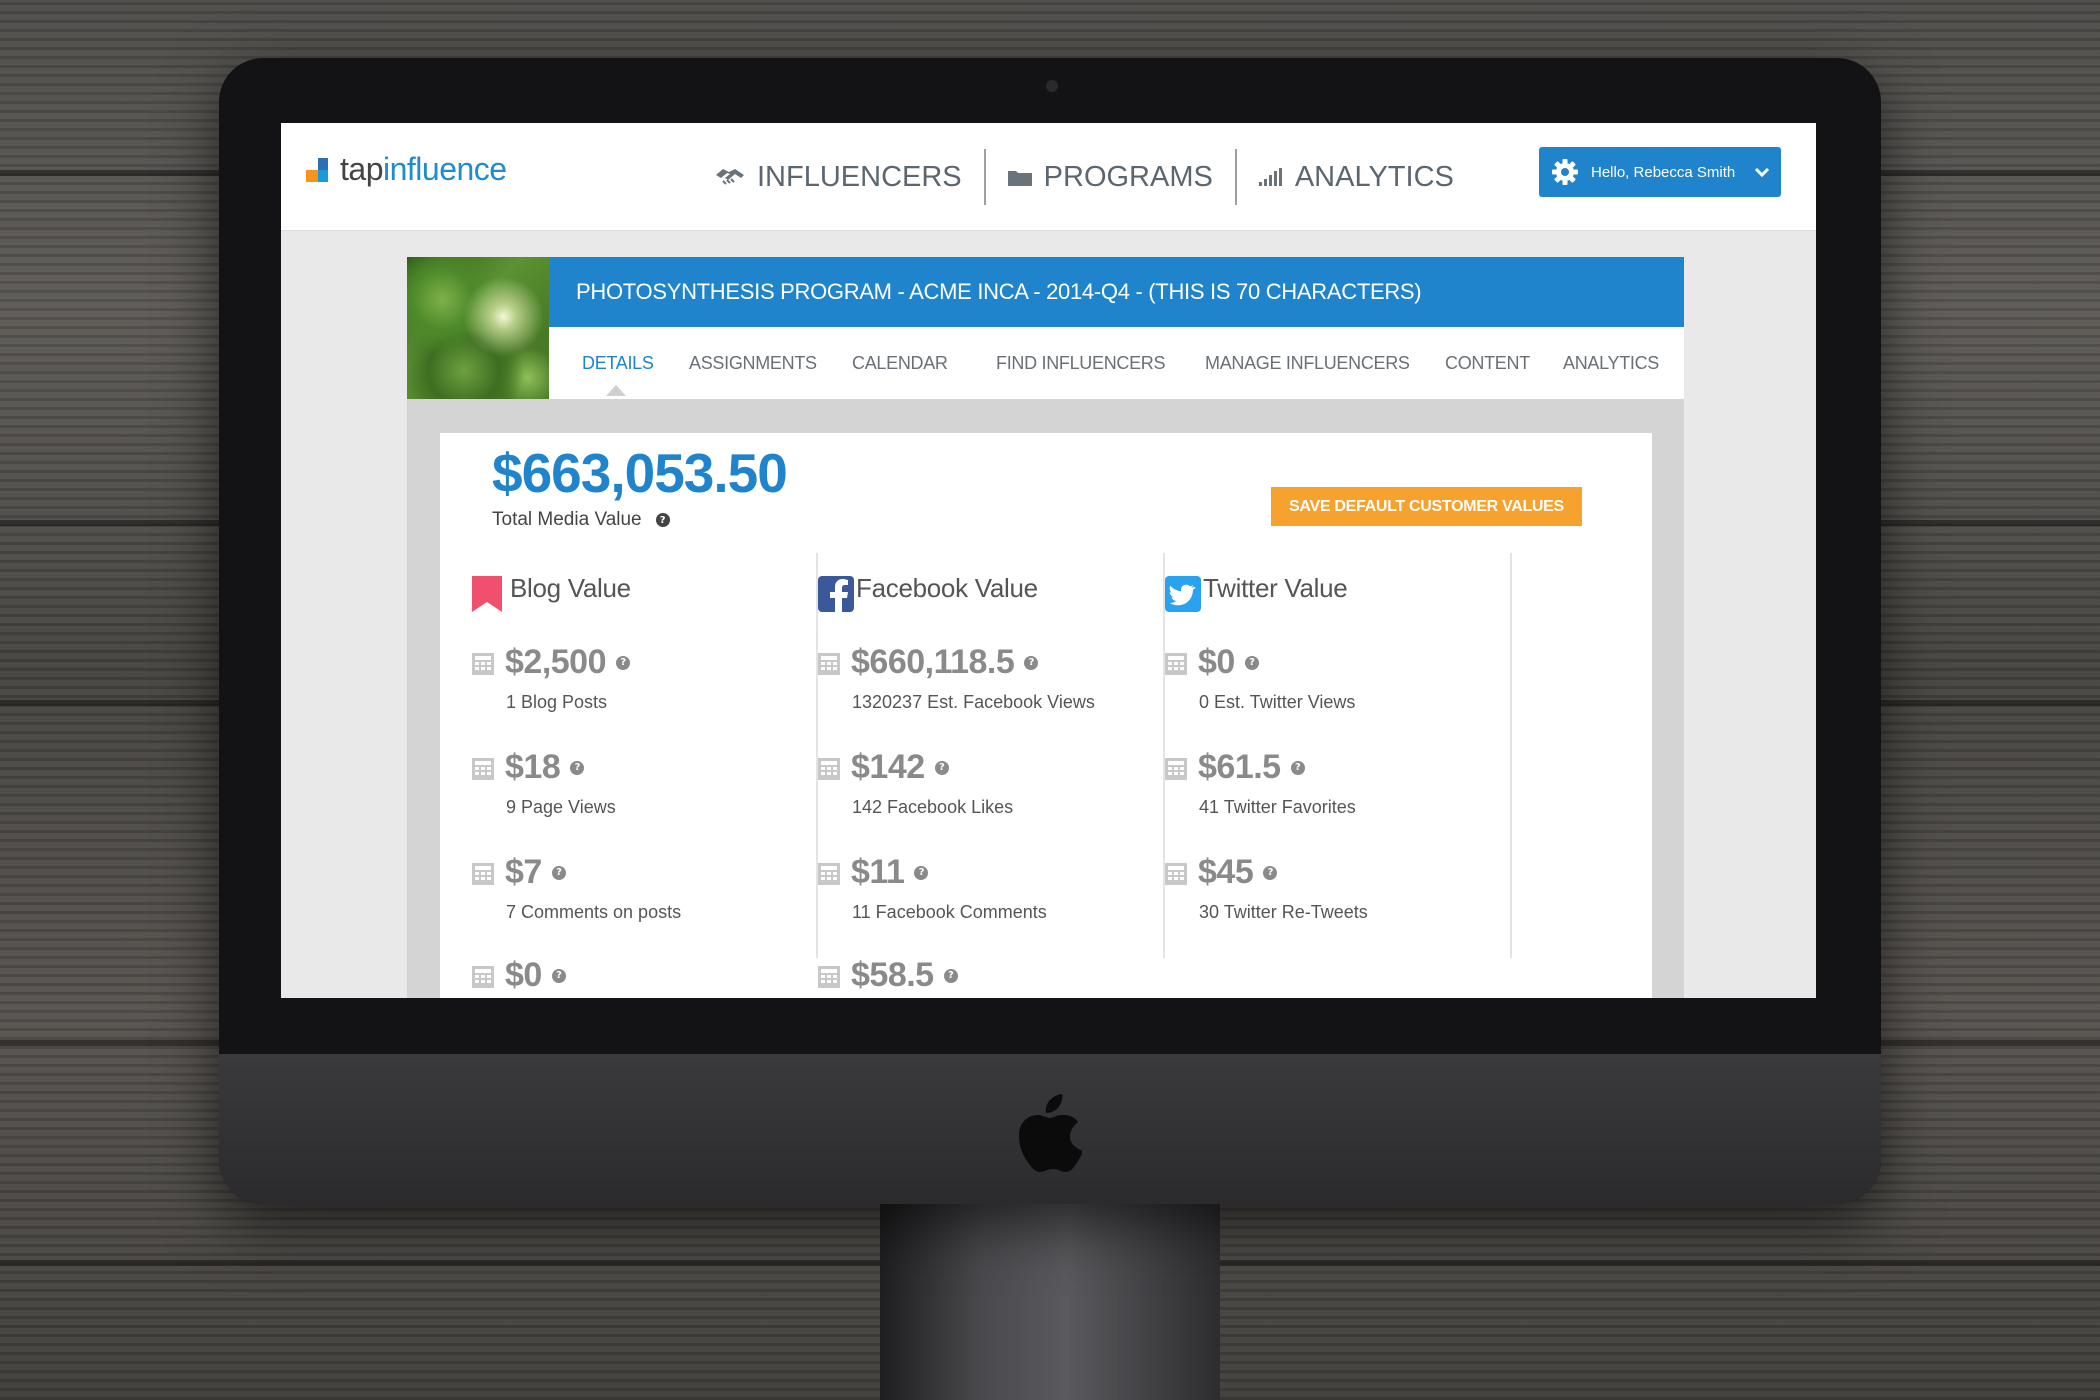 The width and height of the screenshot is (2100, 1400). Describe the element at coordinates (640, 473) in the screenshot. I see `total-media-value: $663,053.50` at that location.